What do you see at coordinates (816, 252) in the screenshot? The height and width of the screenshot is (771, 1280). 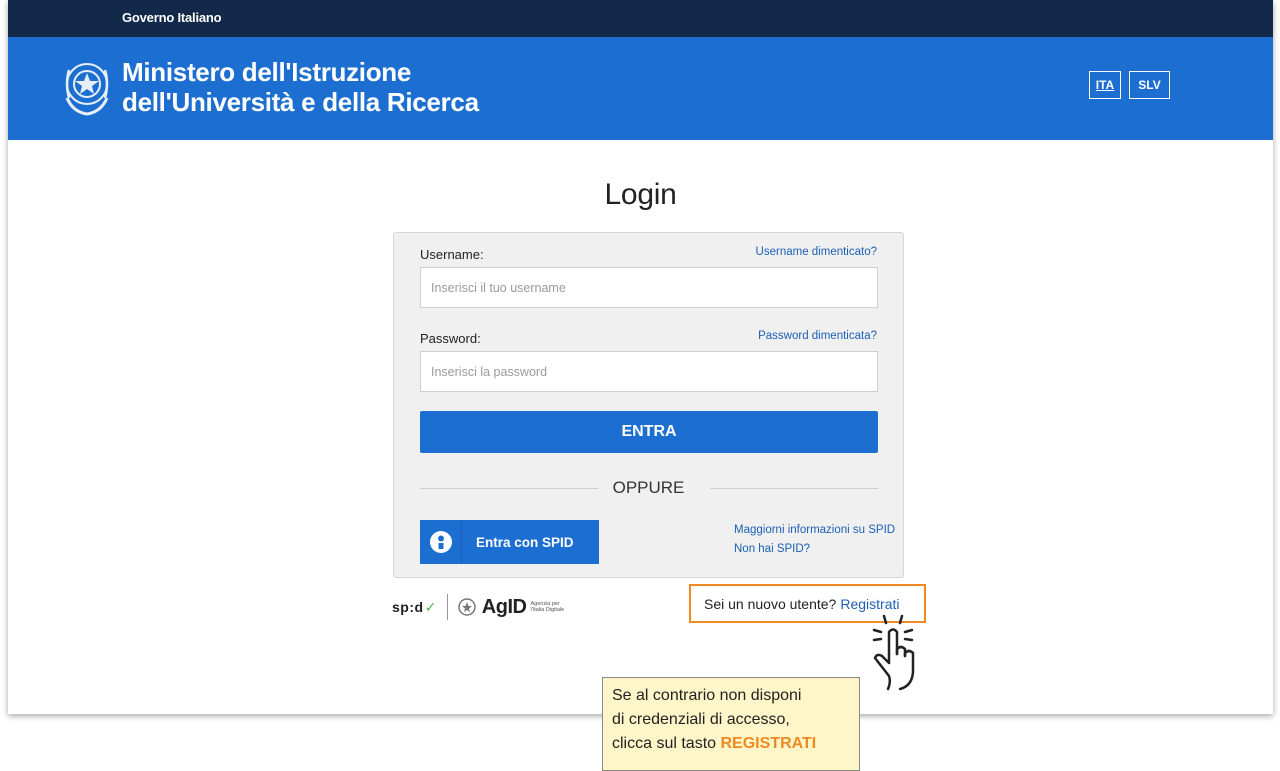 I see `username-forgot-link: Username dimenticato?` at bounding box center [816, 252].